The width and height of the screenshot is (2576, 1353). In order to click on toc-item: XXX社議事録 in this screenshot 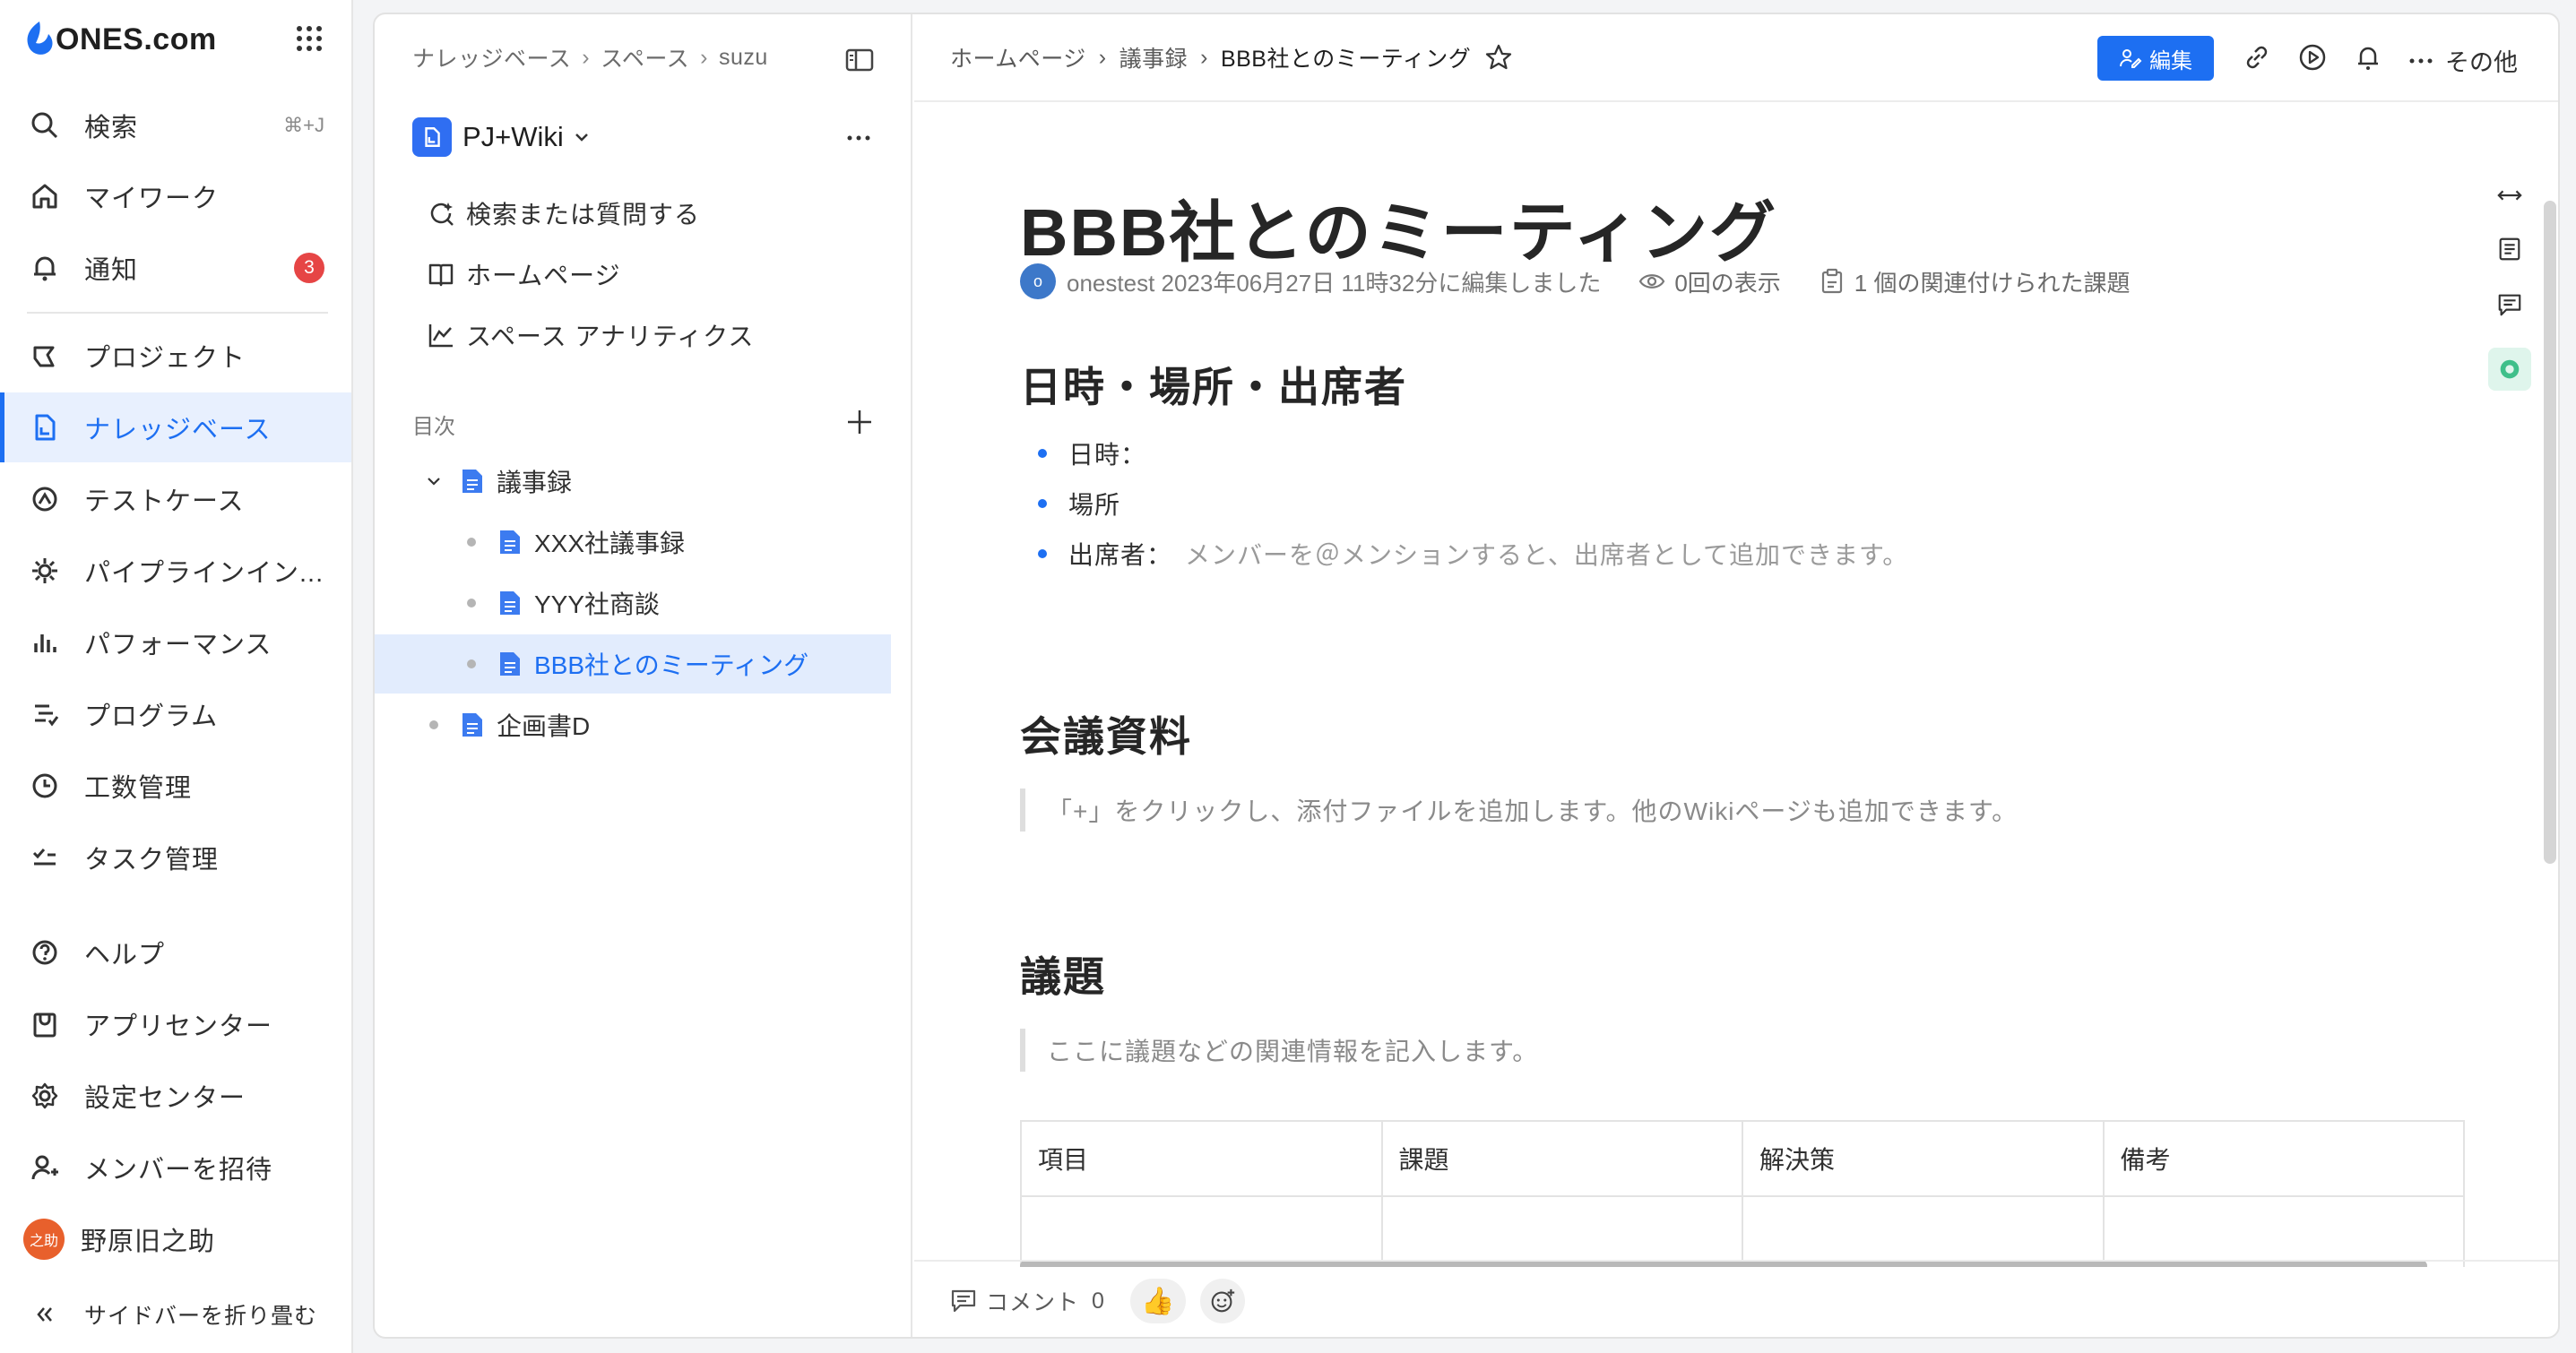, I will do `click(633, 542)`.